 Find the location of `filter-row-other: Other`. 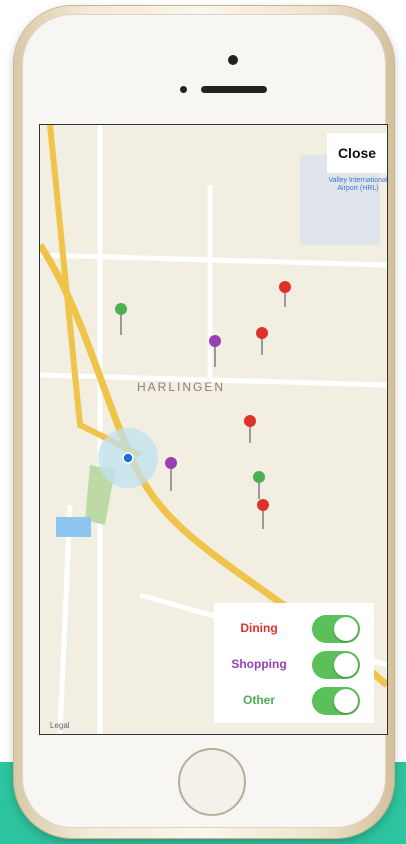

filter-row-other: Other is located at coordinates (294, 701).